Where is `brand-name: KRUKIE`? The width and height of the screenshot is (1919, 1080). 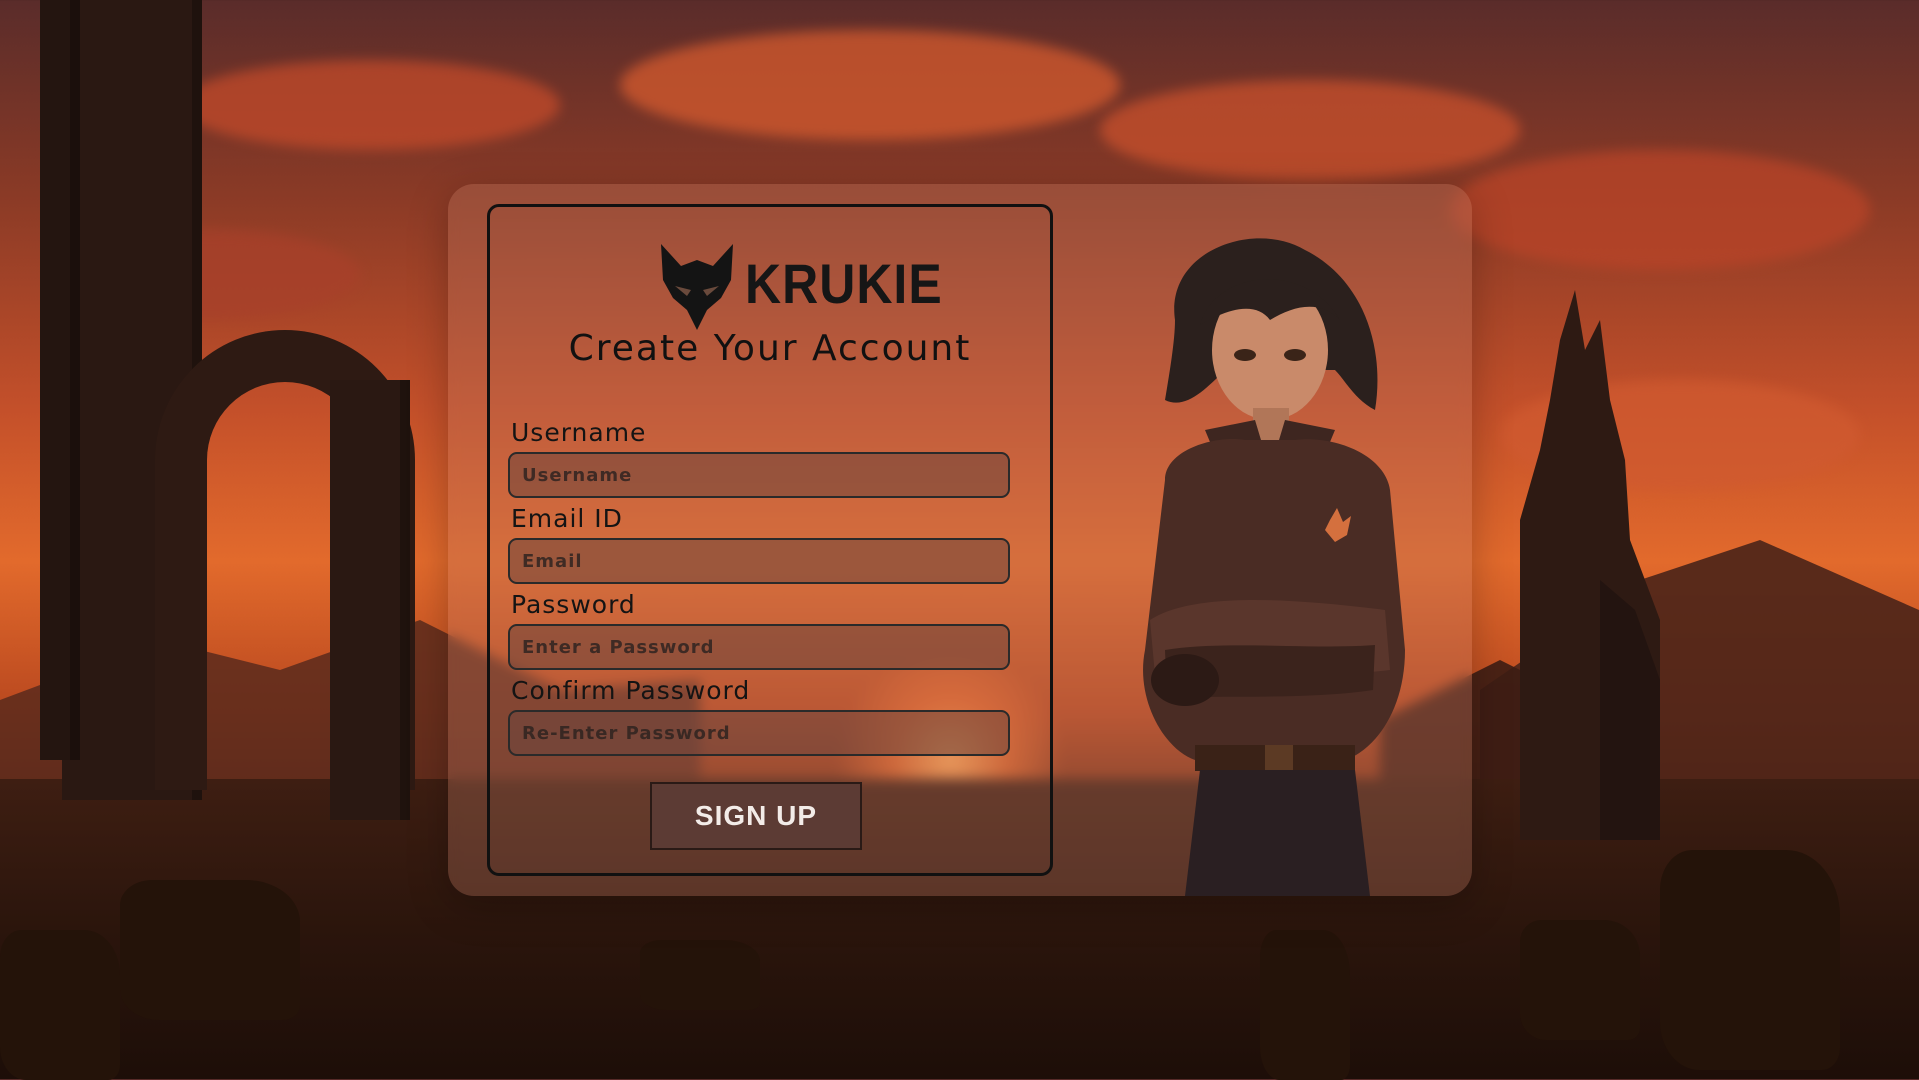 brand-name: KRUKIE is located at coordinates (844, 284).